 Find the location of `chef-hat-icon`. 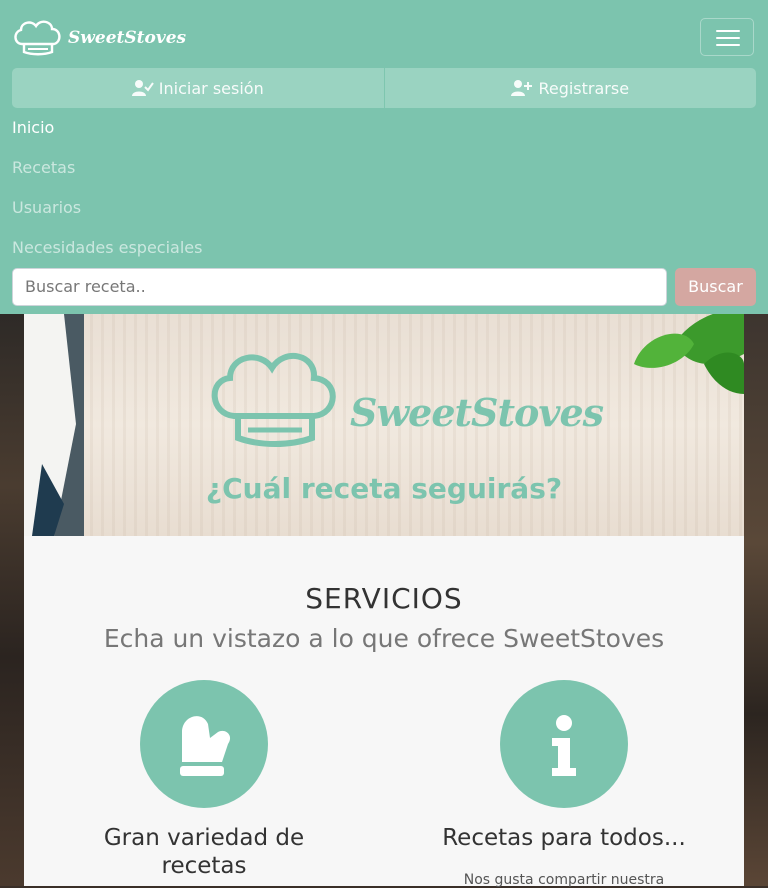

chef-hat-icon is located at coordinates (37, 38).